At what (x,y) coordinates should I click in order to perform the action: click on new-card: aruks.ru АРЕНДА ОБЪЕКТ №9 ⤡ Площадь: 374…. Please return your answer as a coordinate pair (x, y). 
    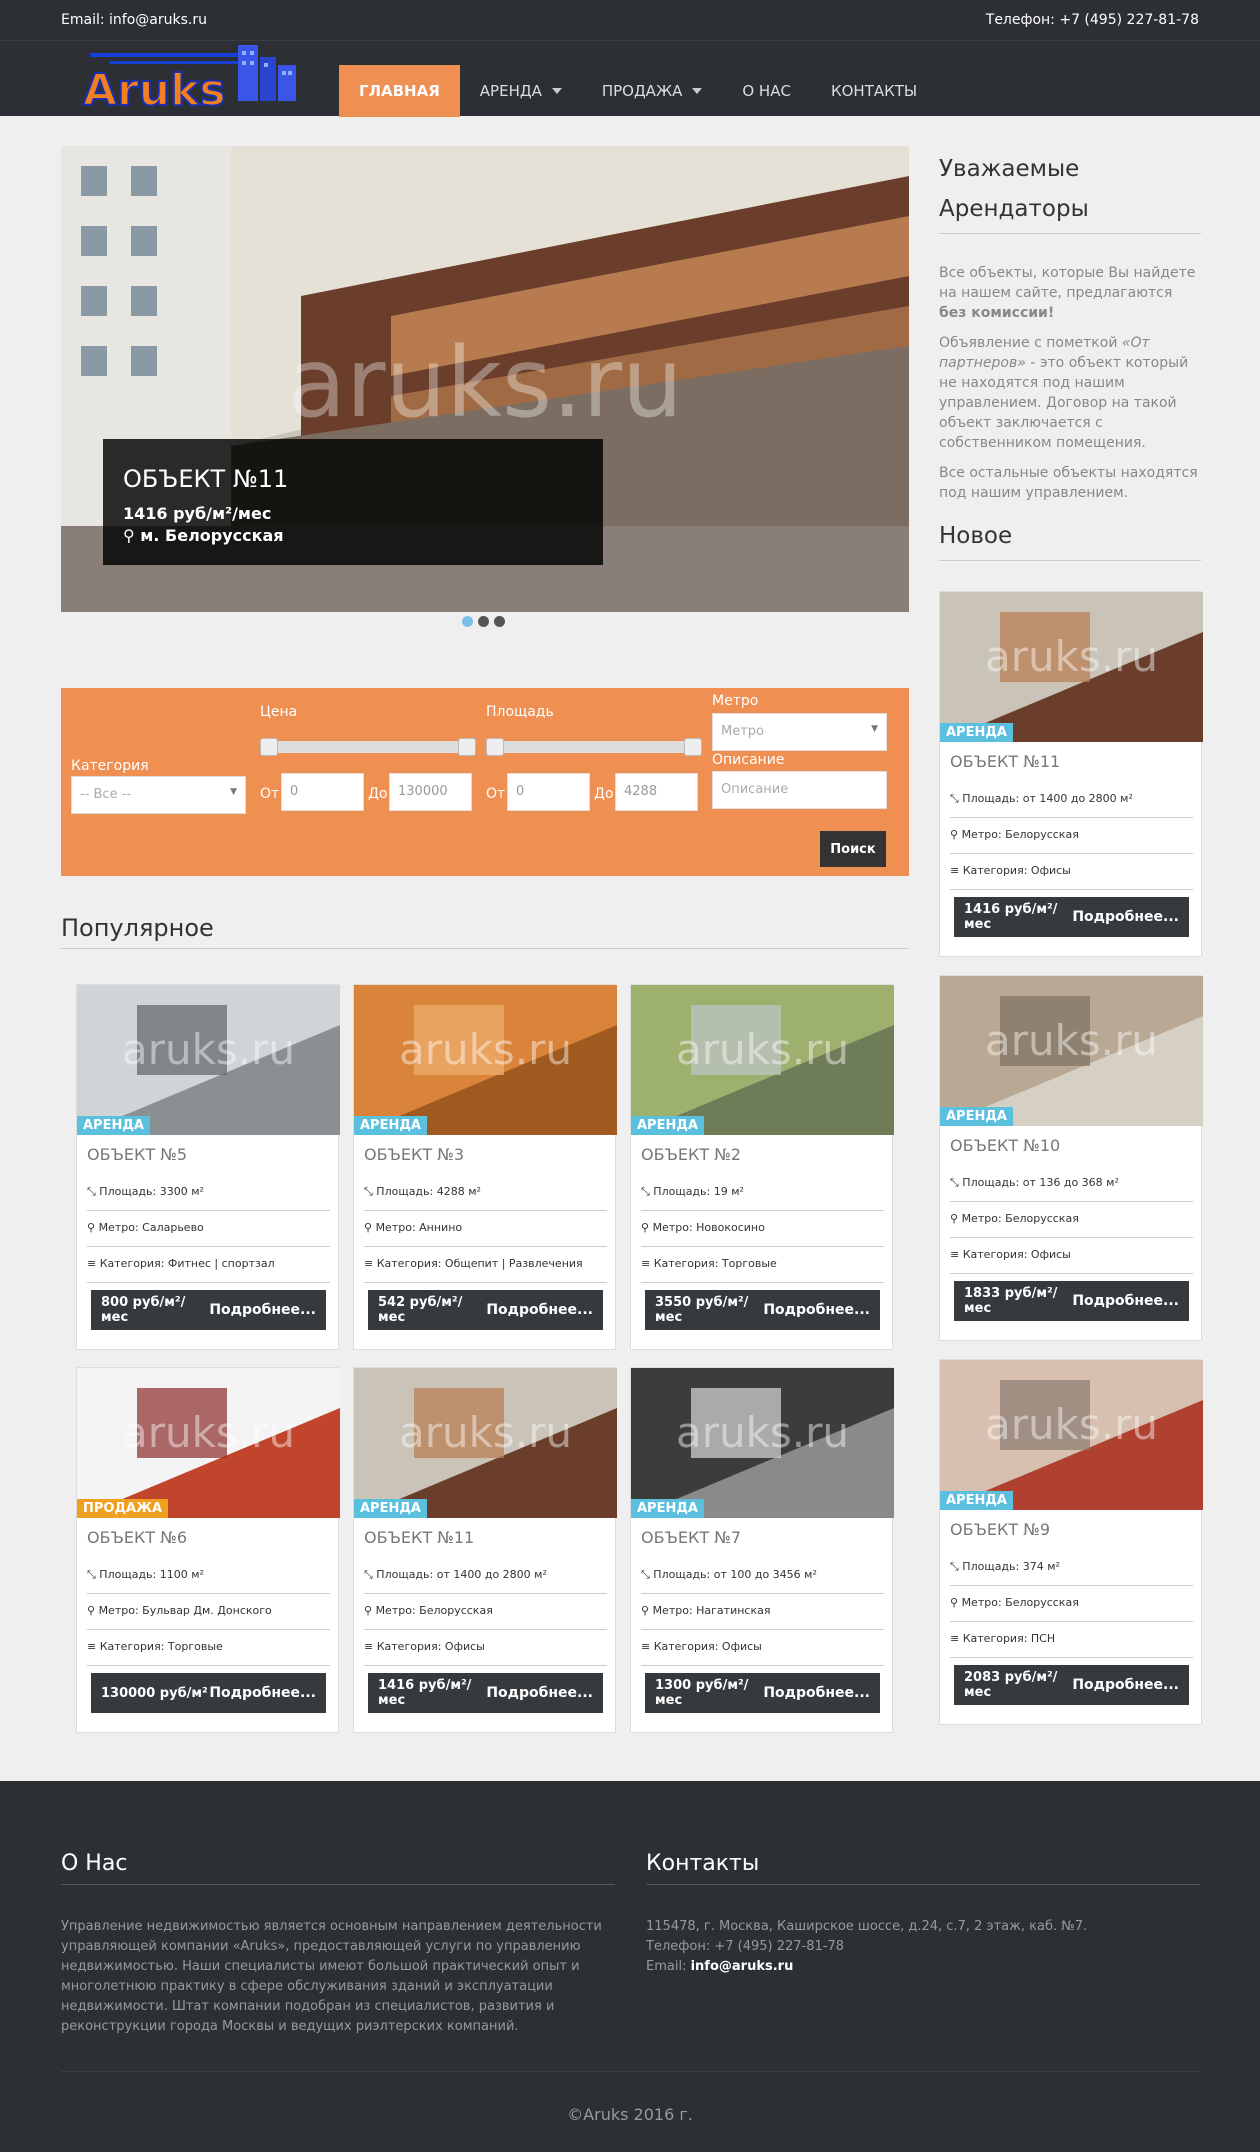
    Looking at the image, I should click on (1071, 1542).